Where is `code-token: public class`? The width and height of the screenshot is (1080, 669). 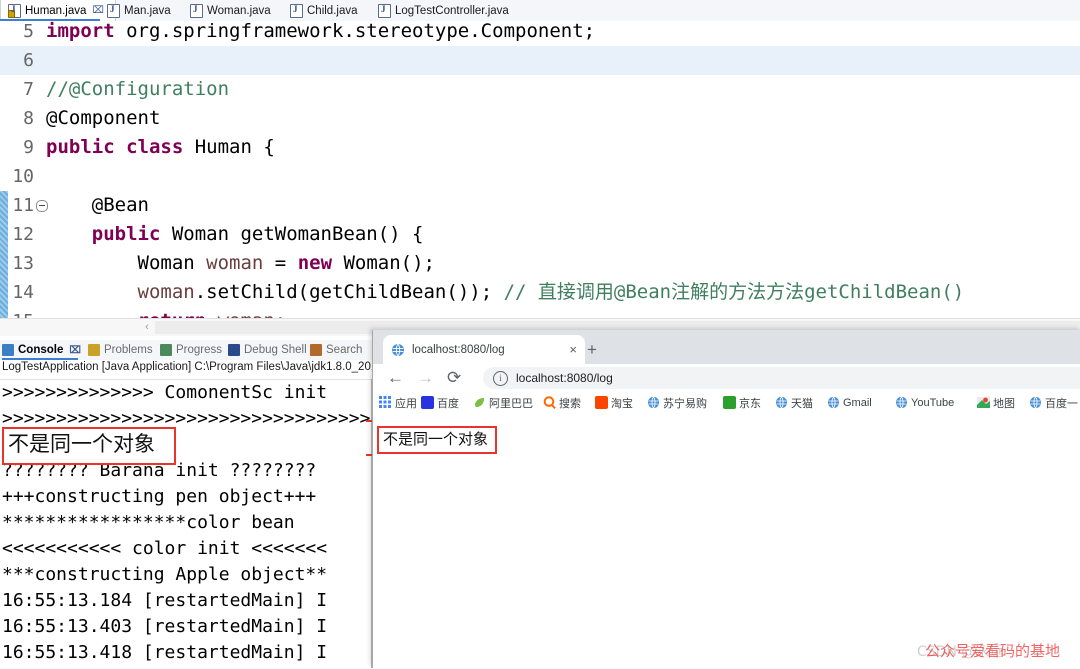
code-token: public class is located at coordinates (120, 147).